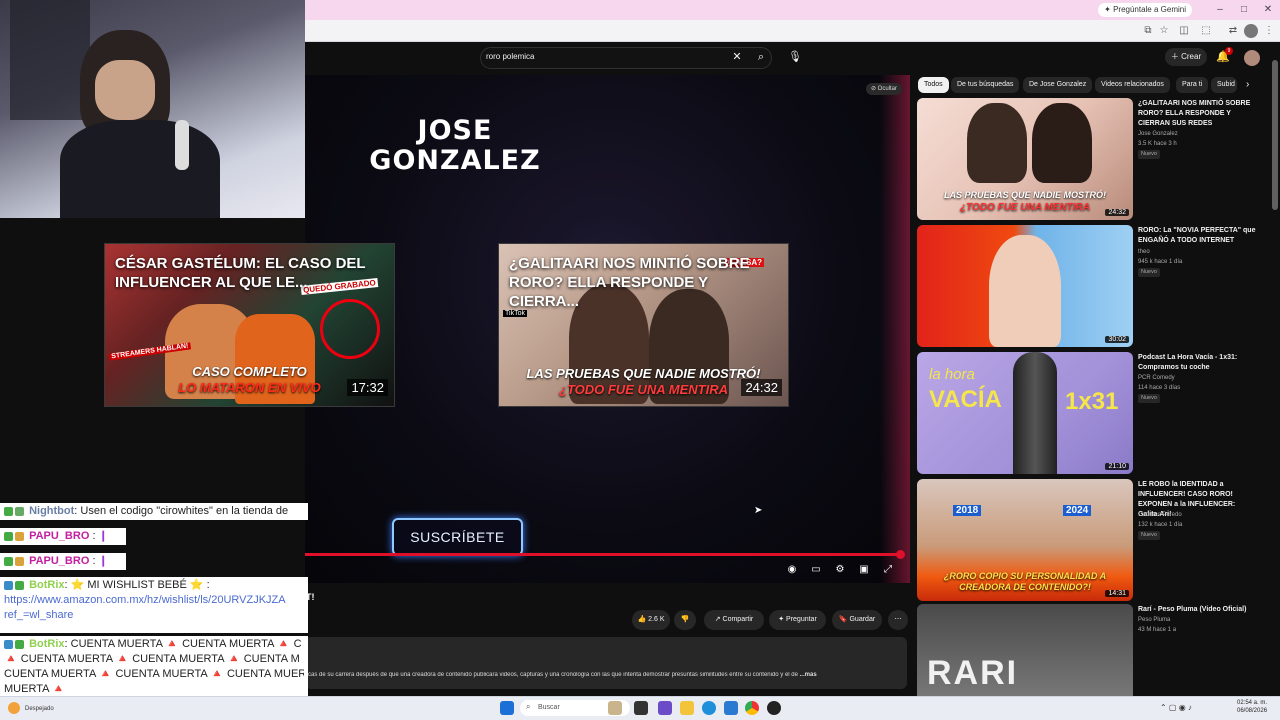 This screenshot has height=720, width=1280. Describe the element at coordinates (864, 570) in the screenshot. I see `miniplayer-icon: ▣` at that location.